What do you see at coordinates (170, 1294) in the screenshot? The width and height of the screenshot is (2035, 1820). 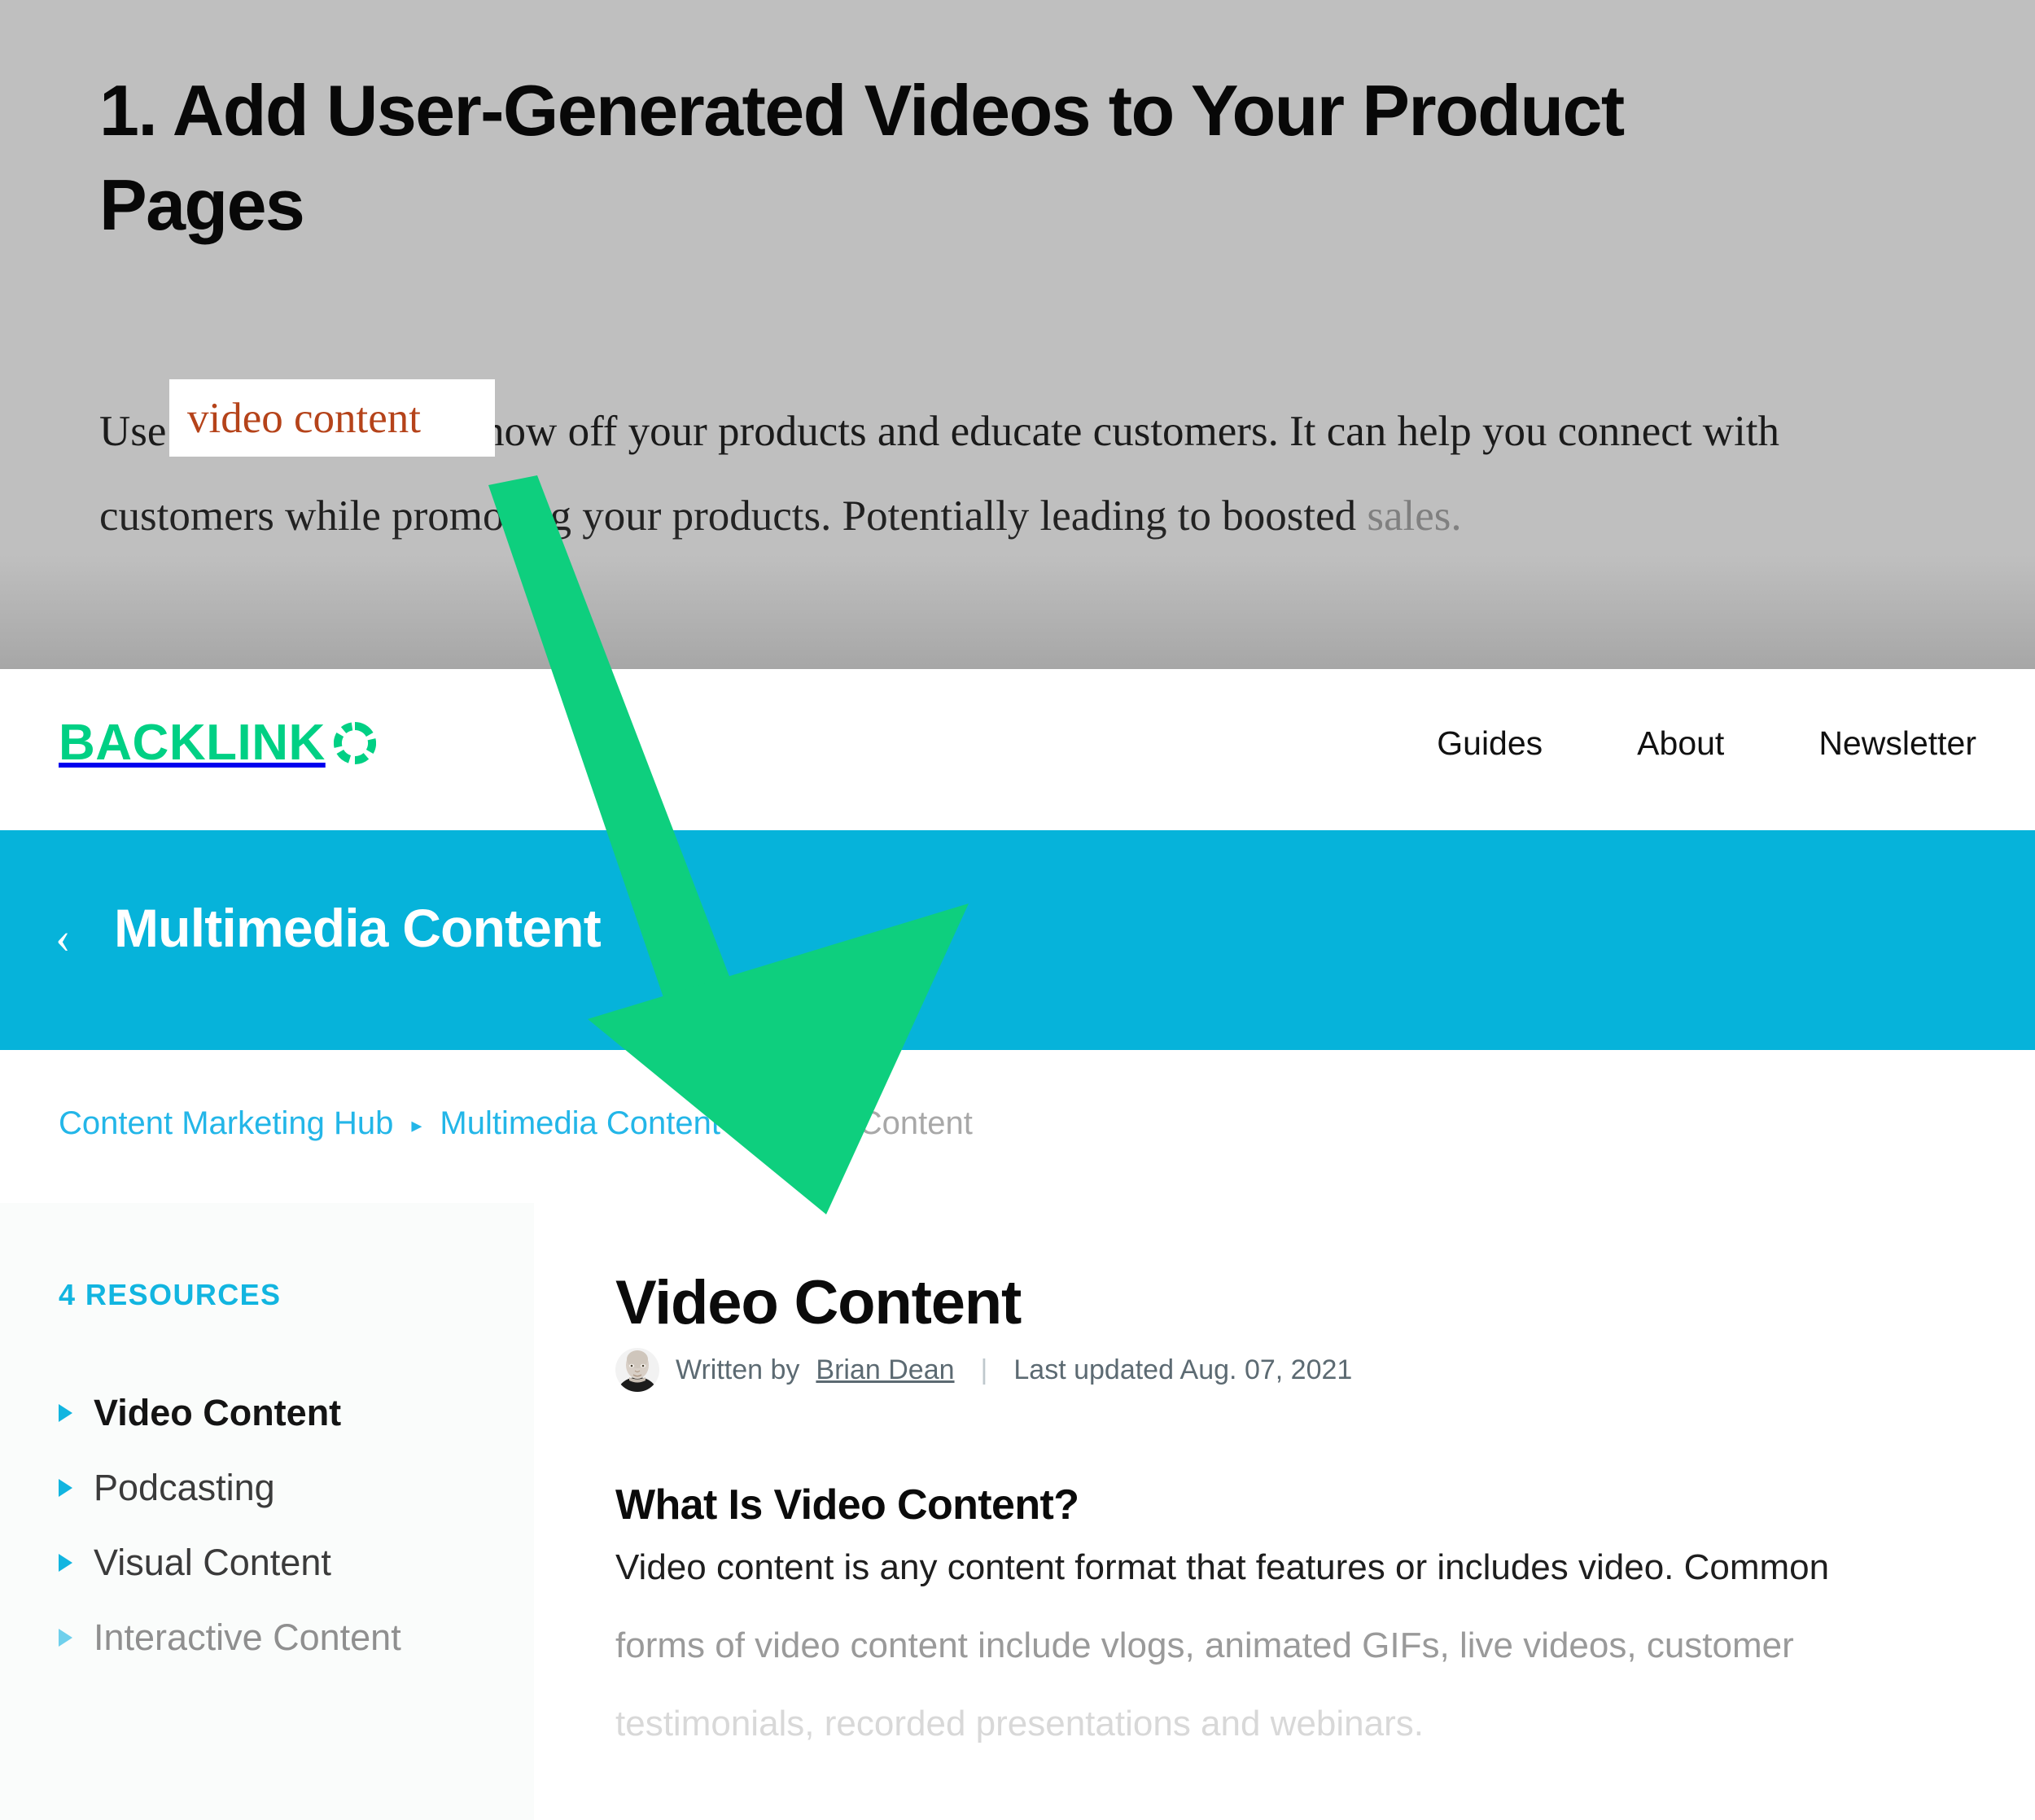 I see `sidebar-heading: 4 RESOURCES` at bounding box center [170, 1294].